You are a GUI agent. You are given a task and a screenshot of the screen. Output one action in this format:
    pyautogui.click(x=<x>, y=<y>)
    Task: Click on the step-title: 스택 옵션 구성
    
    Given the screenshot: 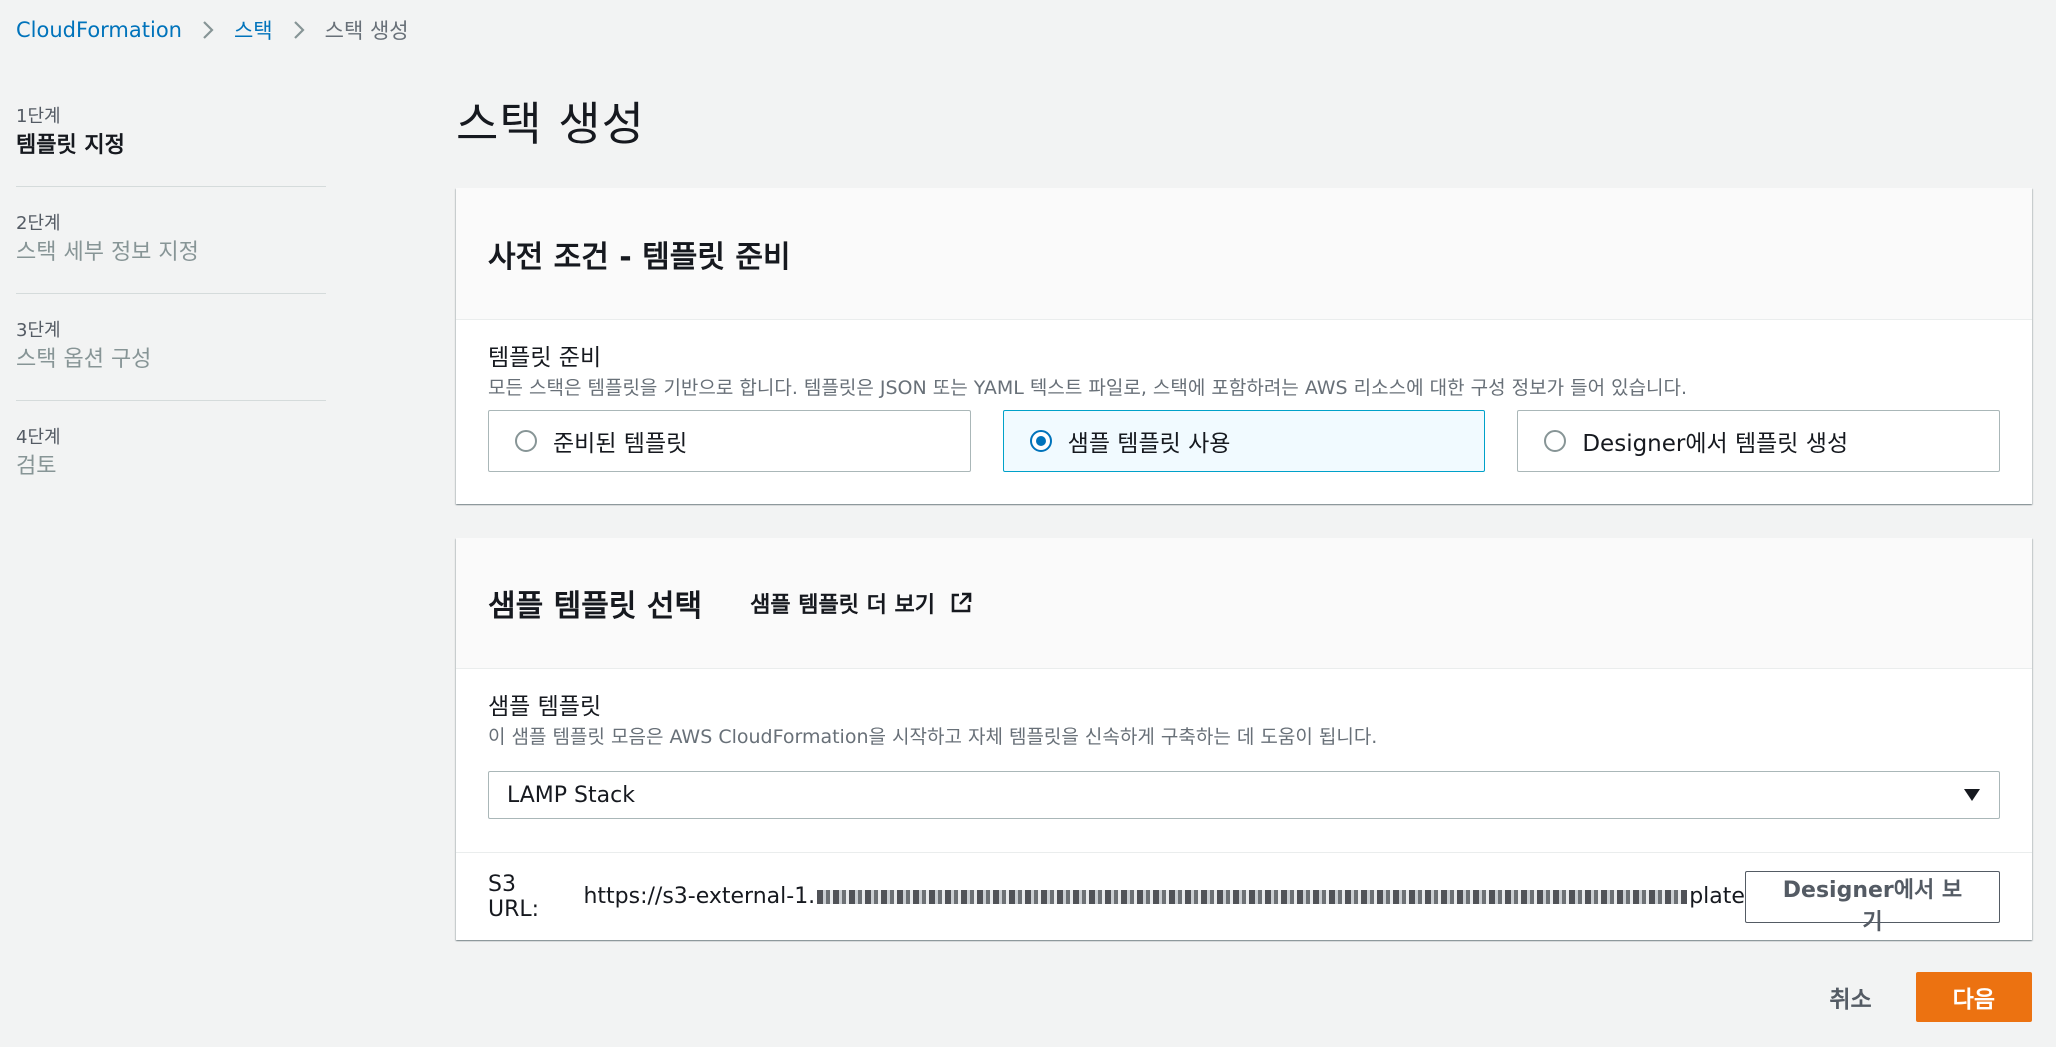 What is the action you would take?
    pyautogui.click(x=84, y=359)
    